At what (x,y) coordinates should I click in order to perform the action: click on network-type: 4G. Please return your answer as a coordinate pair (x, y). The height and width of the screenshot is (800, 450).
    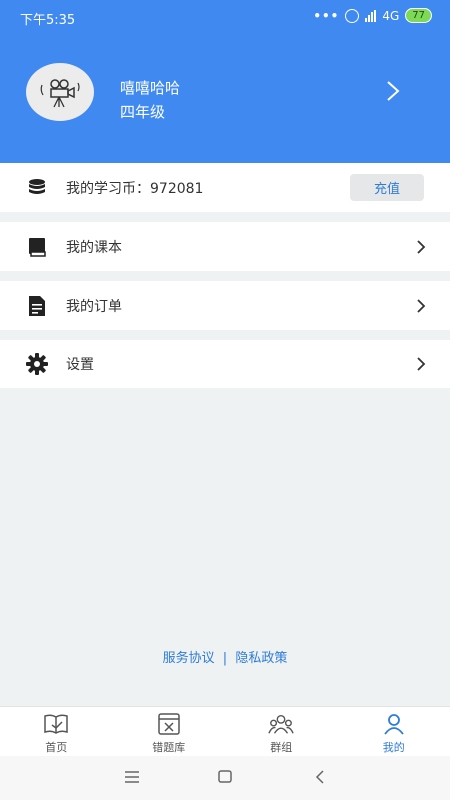
    Looking at the image, I should click on (391, 15).